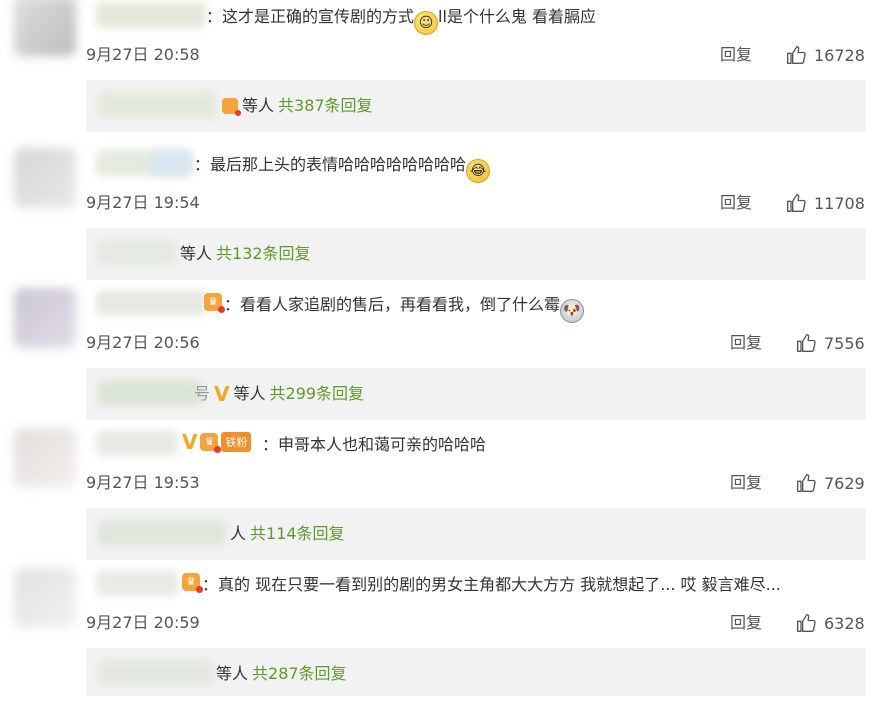 The width and height of the screenshot is (880, 708). I want to click on reply-count-link: 共287条回复, so click(299, 674).